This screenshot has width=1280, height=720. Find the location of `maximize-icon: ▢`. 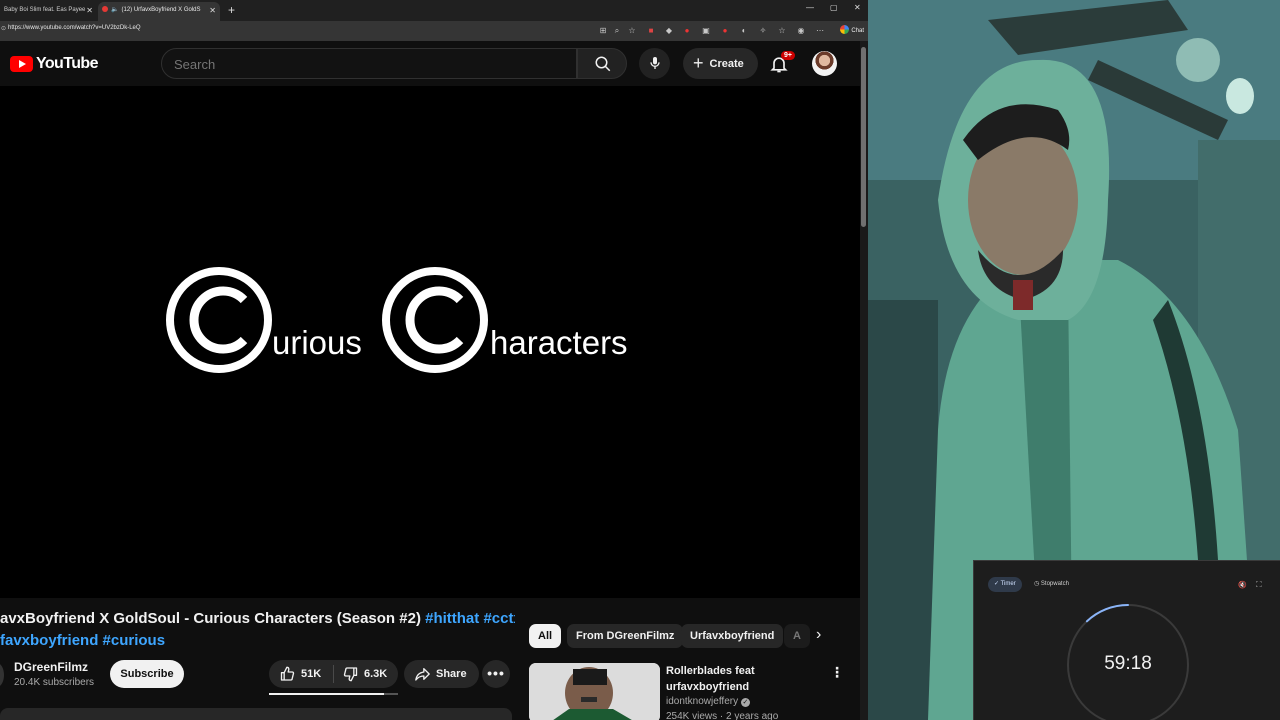

maximize-icon: ▢ is located at coordinates (834, 7).